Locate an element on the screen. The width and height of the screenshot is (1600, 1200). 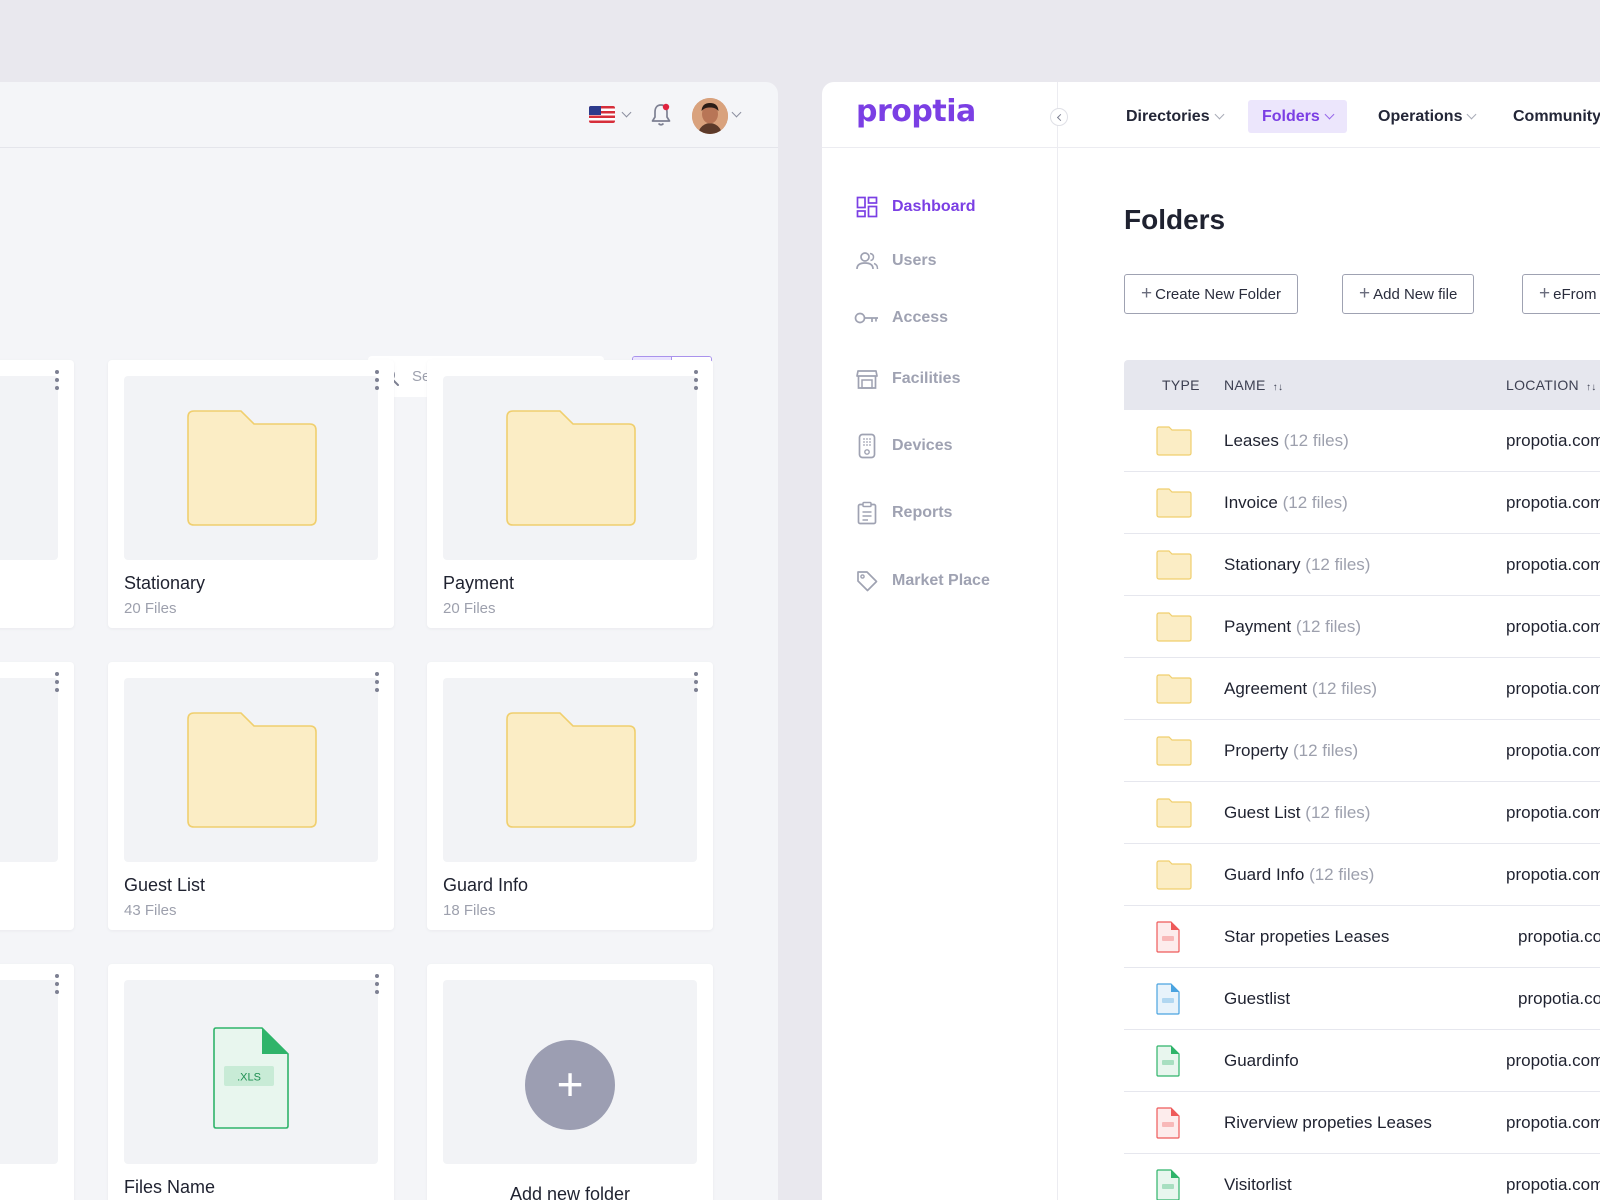
file-name-text: Guardinfo is located at coordinates (1261, 1060).